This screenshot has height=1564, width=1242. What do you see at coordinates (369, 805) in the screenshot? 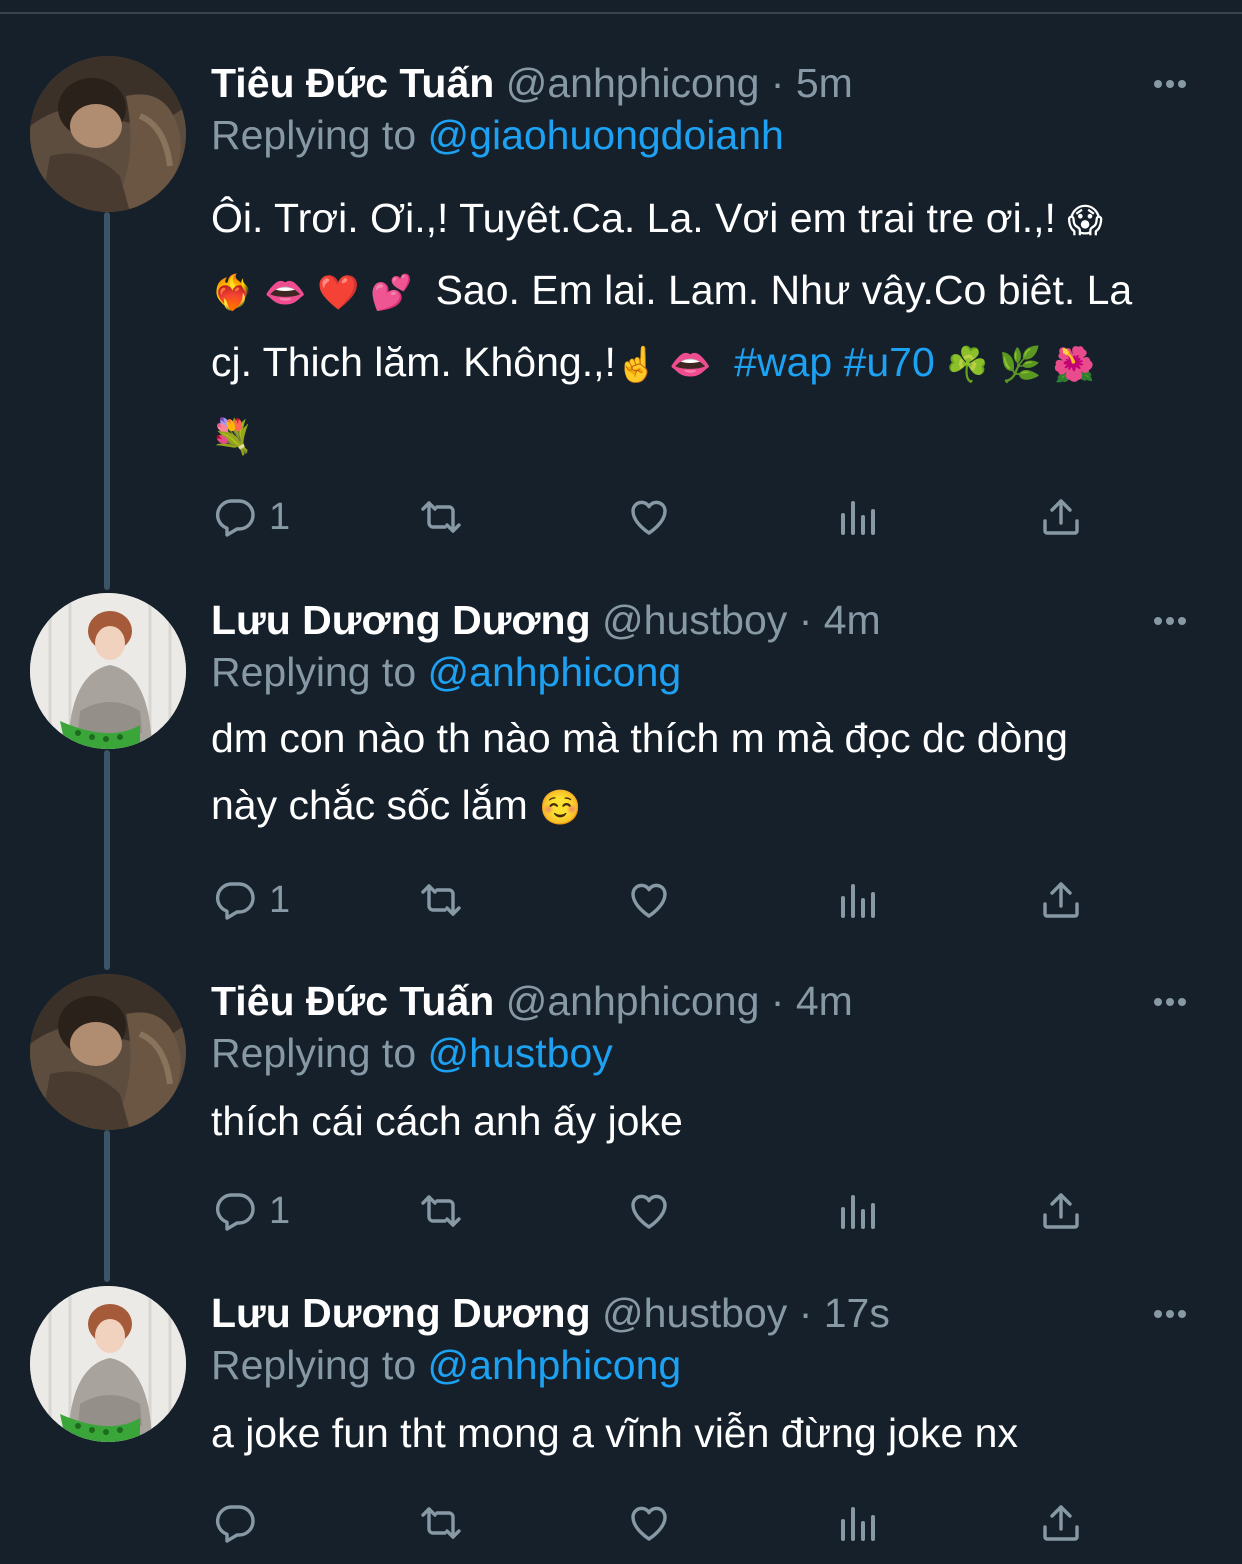
I see `text-line: này chắc sốc lắm` at bounding box center [369, 805].